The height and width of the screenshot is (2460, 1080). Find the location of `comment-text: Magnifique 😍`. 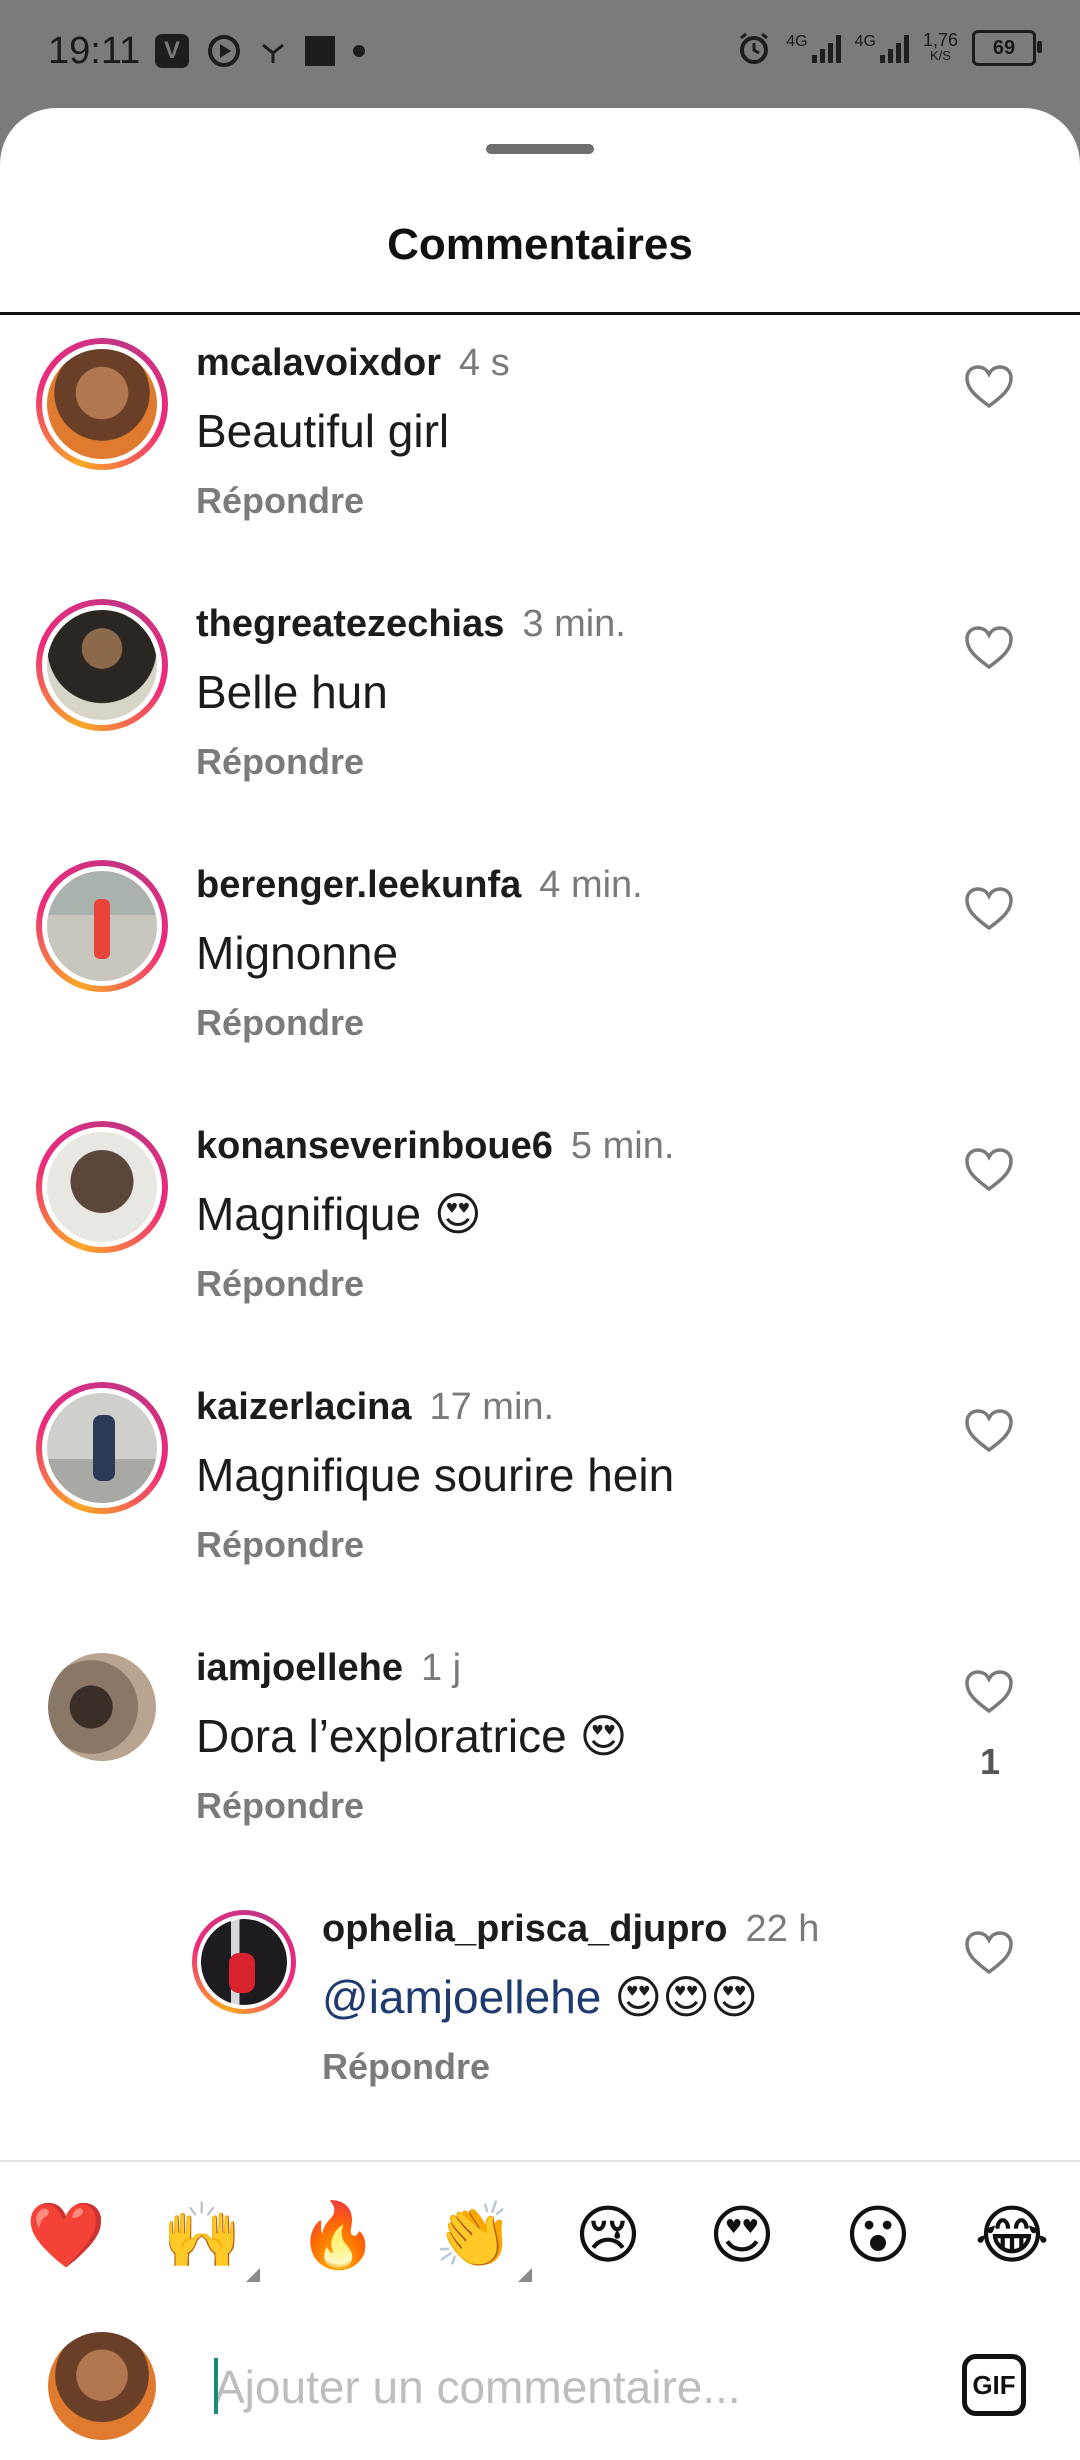

comment-text: Magnifique 😍 is located at coordinates (339, 1214).